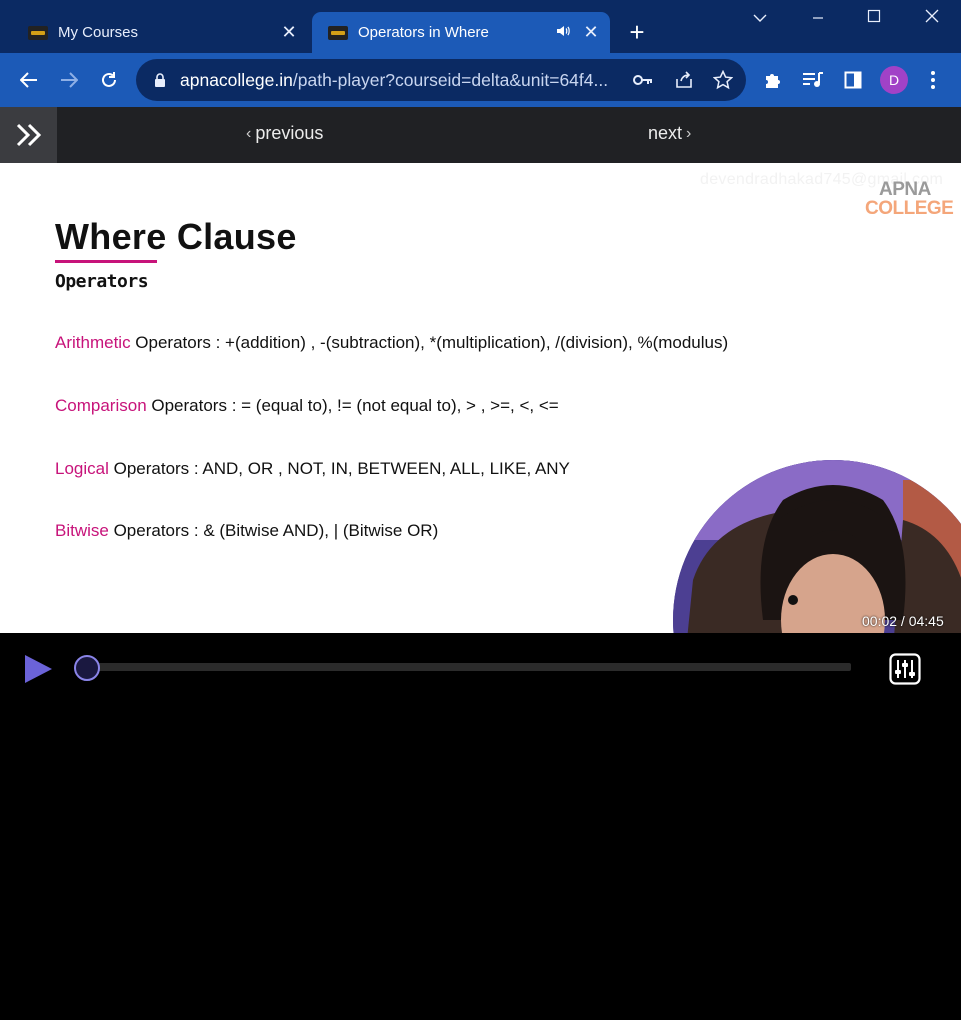 This screenshot has height=1020, width=961. I want to click on browser-titlebar: My Courses ✕ Operators in Where ✕ +, so click(480, 26).